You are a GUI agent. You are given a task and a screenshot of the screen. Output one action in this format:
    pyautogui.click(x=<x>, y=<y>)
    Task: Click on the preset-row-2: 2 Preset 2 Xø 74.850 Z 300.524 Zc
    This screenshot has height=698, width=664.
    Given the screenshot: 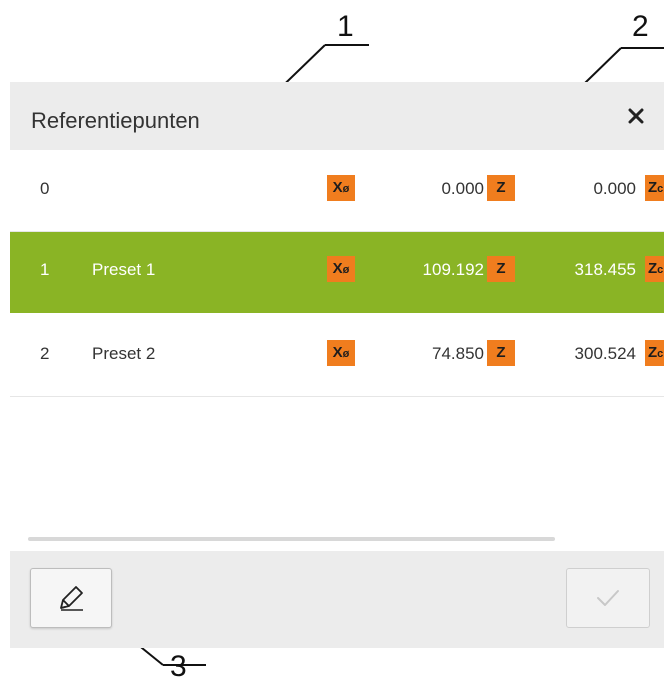 What is the action you would take?
    pyautogui.click(x=337, y=356)
    